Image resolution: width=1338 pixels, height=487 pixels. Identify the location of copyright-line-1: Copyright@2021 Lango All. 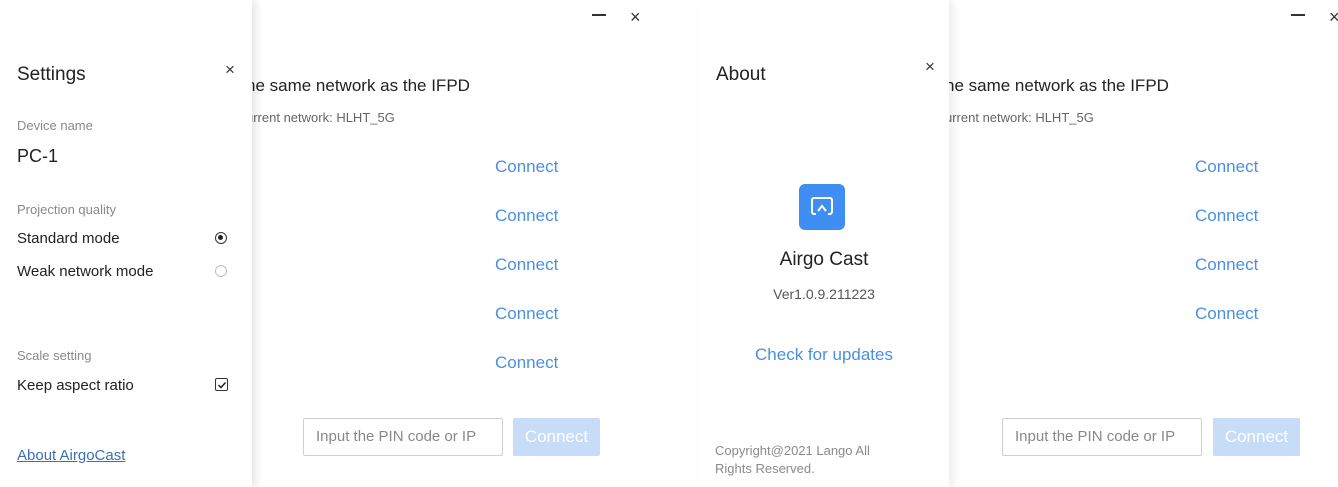
(792, 450).